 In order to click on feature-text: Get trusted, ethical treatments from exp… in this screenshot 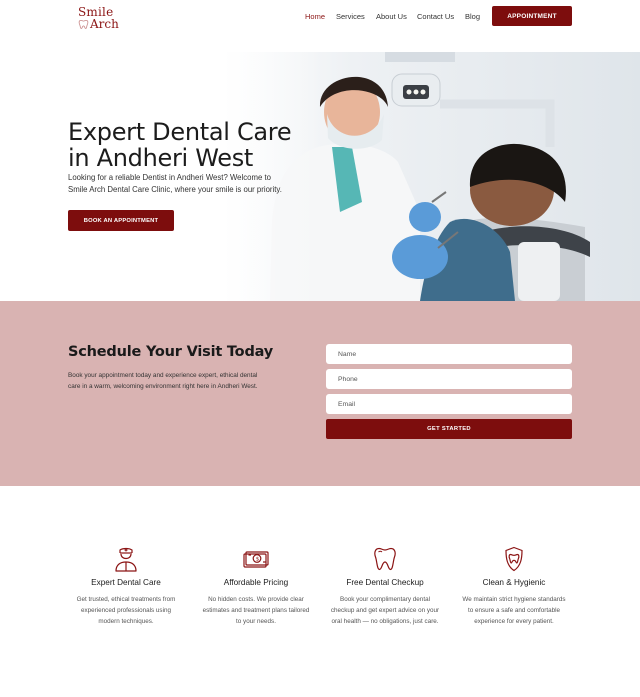, I will do `click(126, 610)`.